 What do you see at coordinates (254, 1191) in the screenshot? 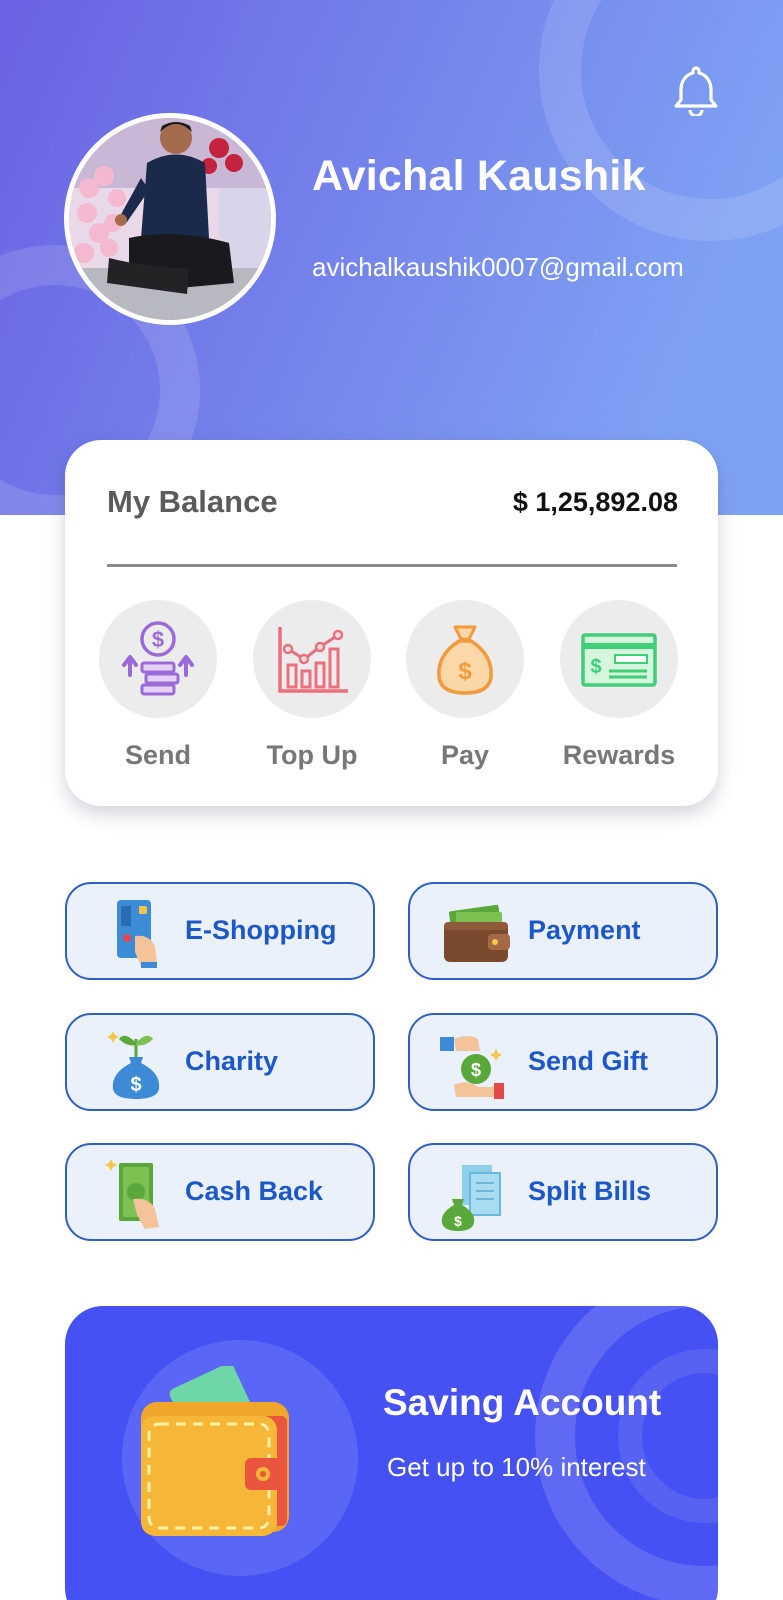
I see `cash-back-label: Cash Back` at bounding box center [254, 1191].